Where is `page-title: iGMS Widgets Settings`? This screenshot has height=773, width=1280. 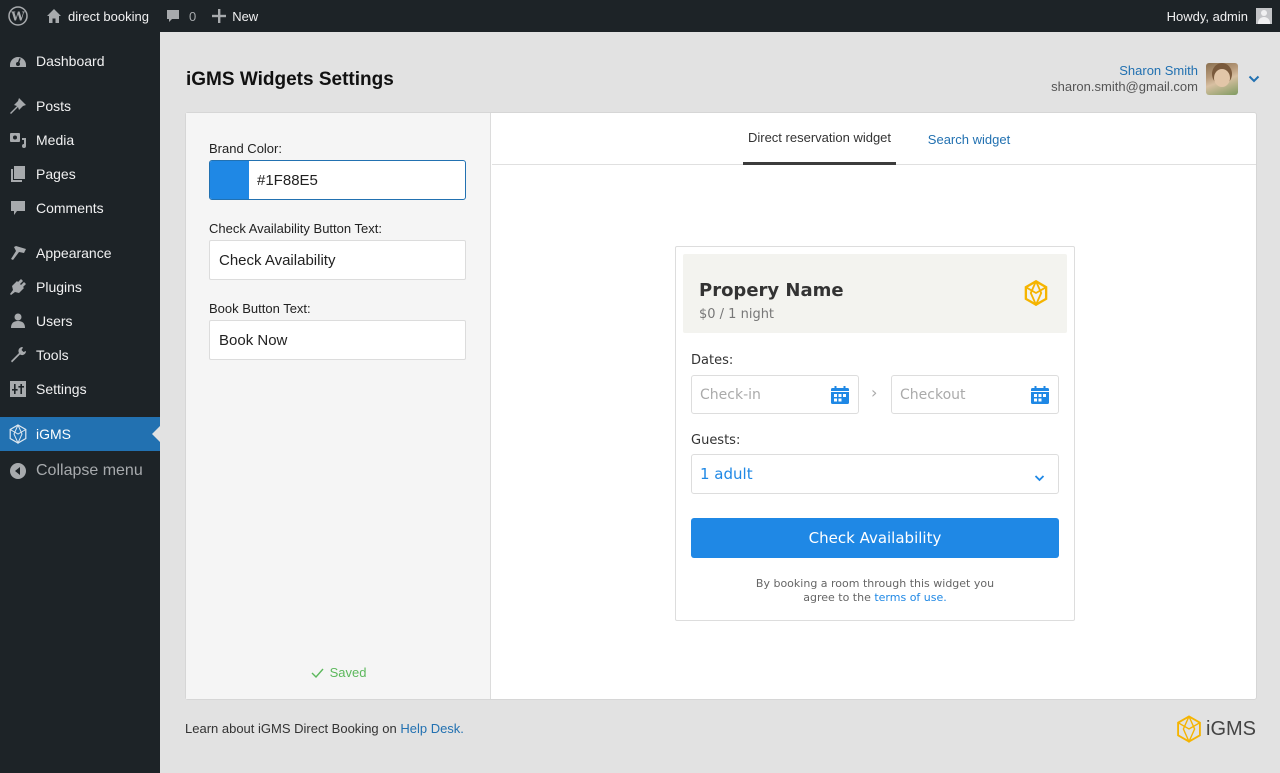
page-title: iGMS Widgets Settings is located at coordinates (290, 79).